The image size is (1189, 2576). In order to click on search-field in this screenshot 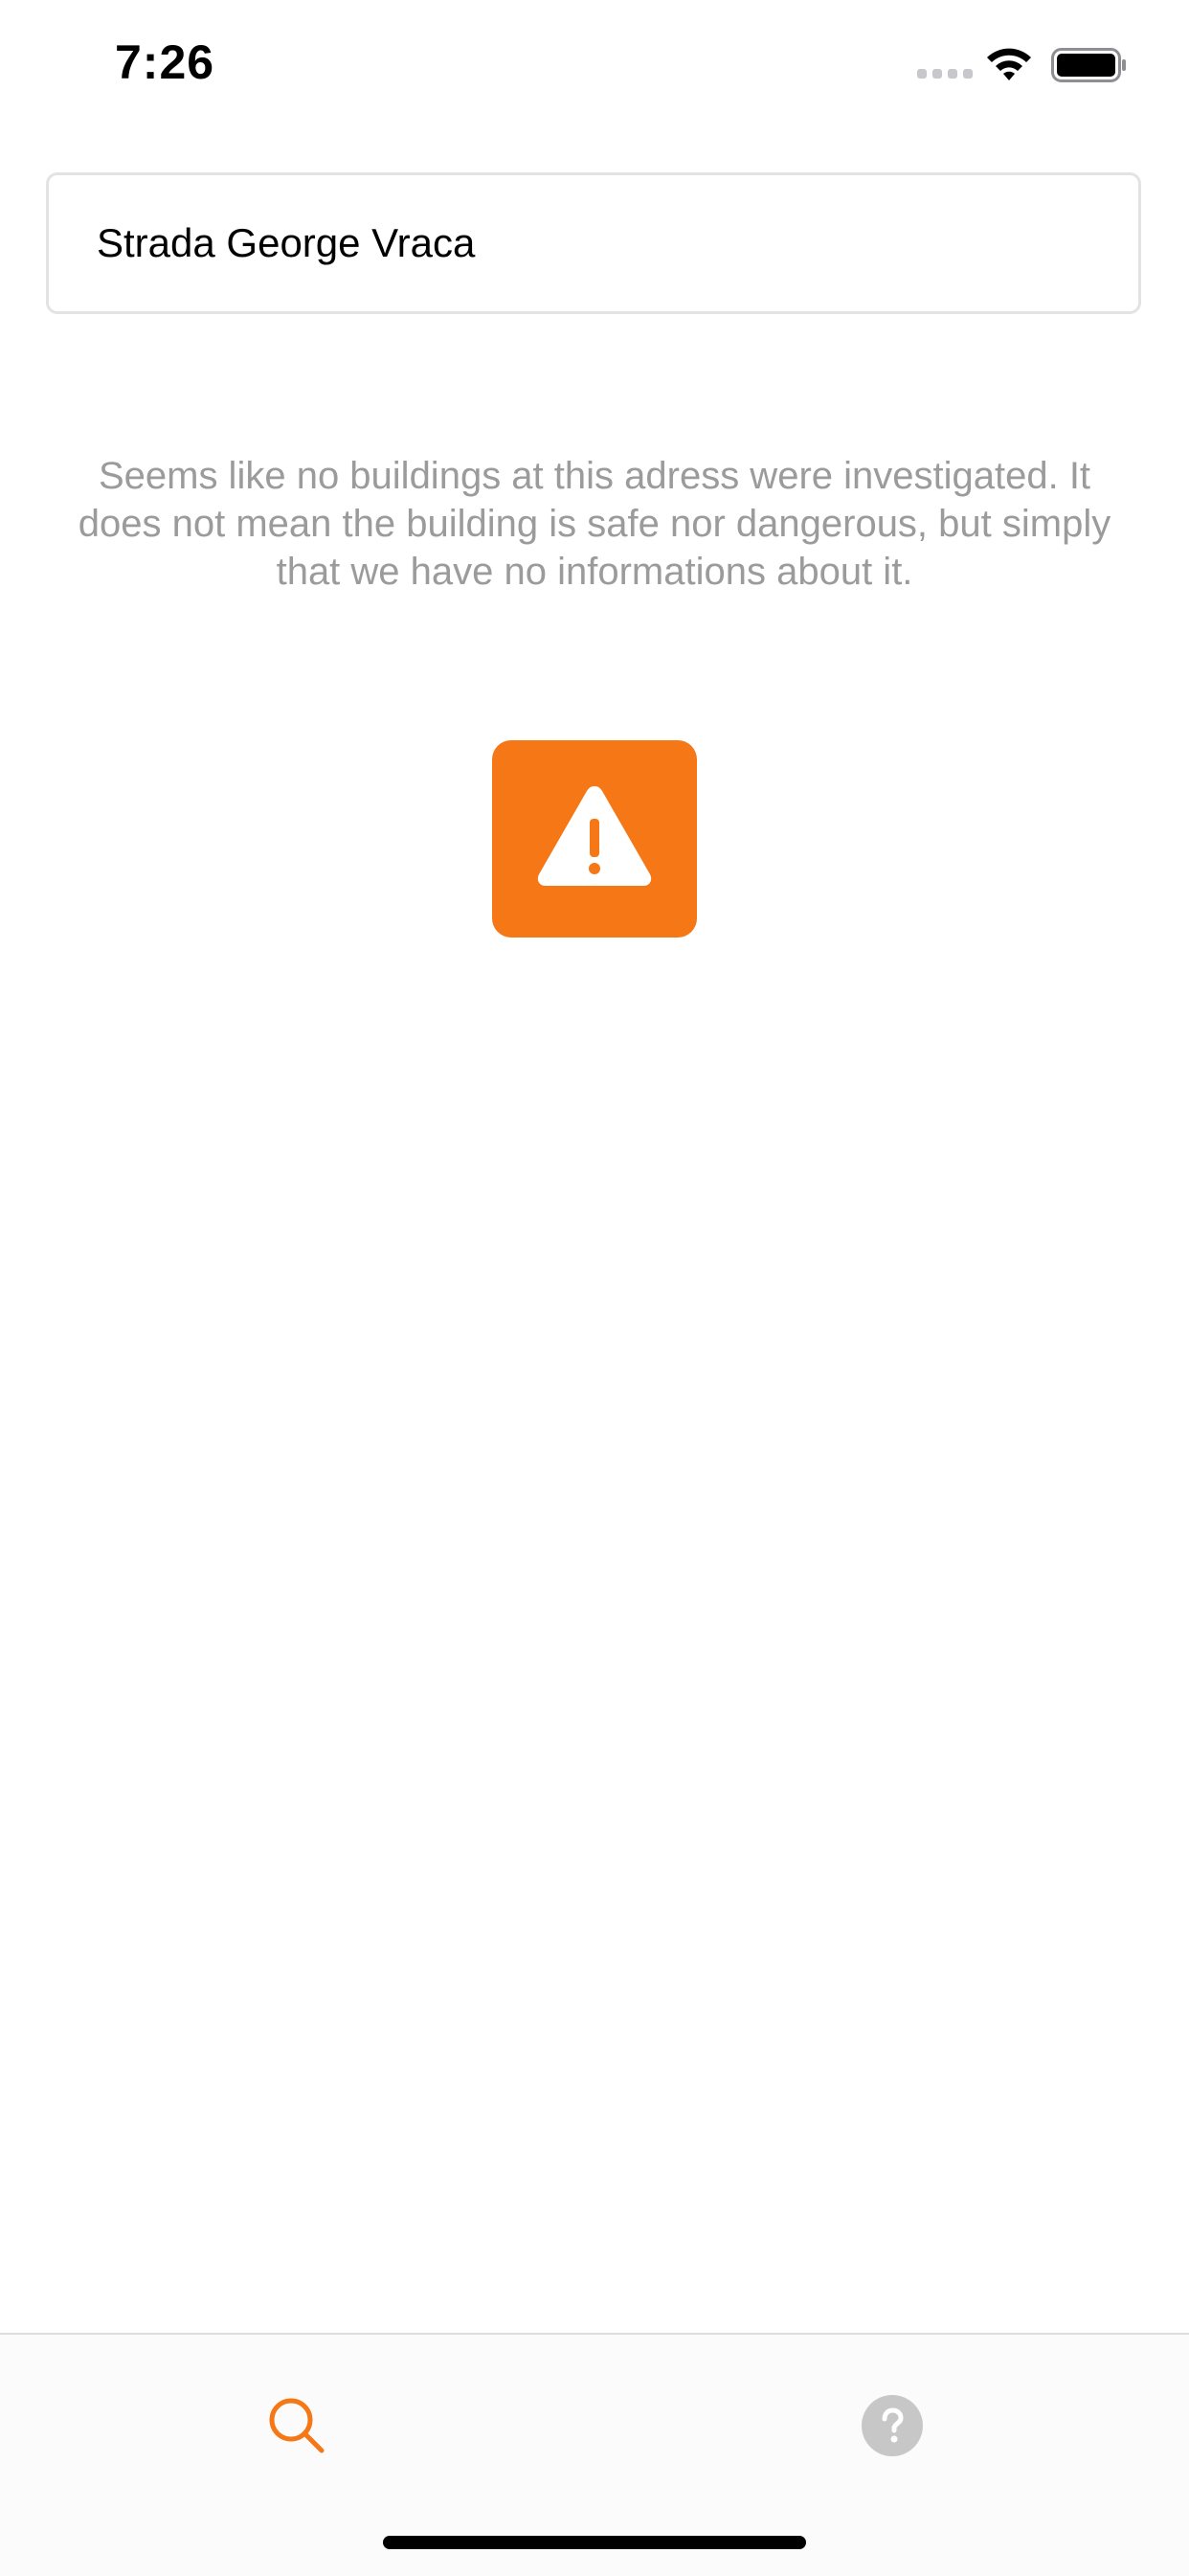, I will do `click(593, 243)`.